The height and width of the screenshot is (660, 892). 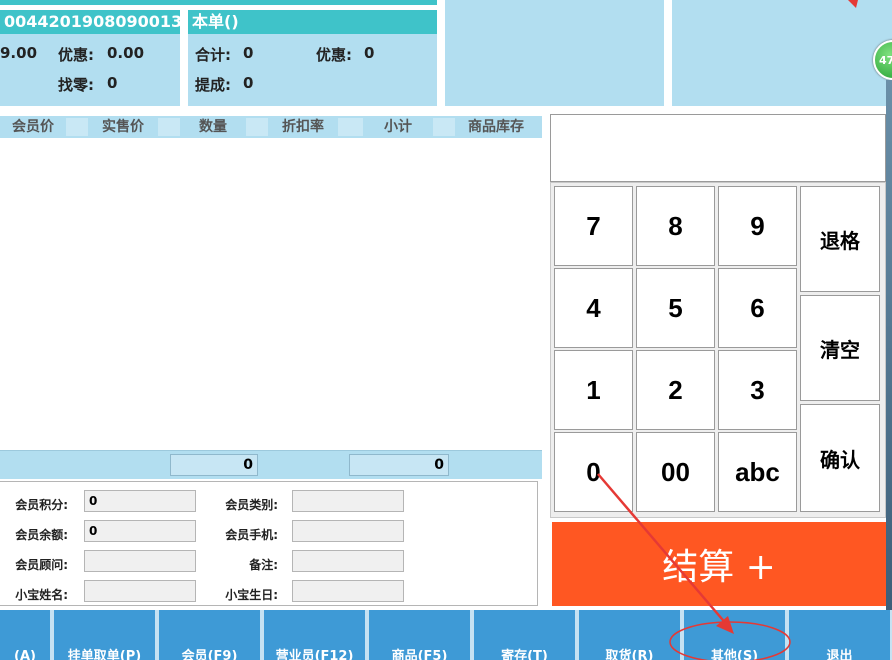 What do you see at coordinates (140, 501) in the screenshot?
I see `member-points-field: 0` at bounding box center [140, 501].